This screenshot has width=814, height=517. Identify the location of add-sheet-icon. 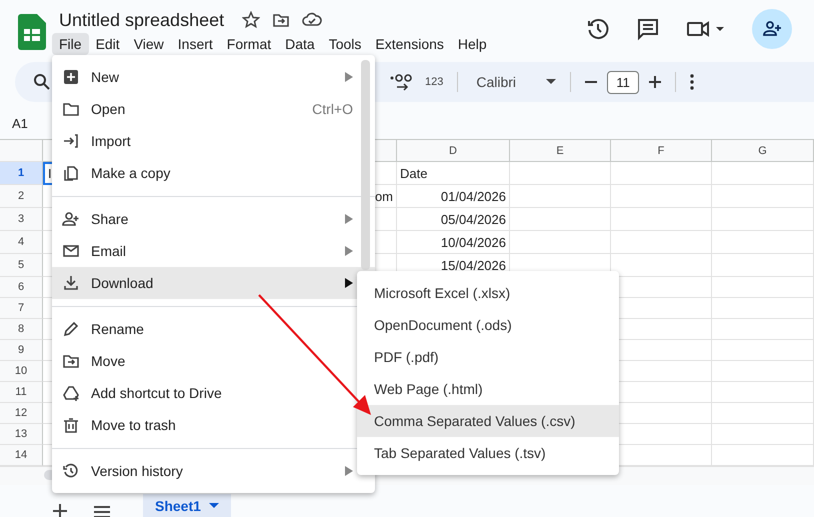
(60, 510).